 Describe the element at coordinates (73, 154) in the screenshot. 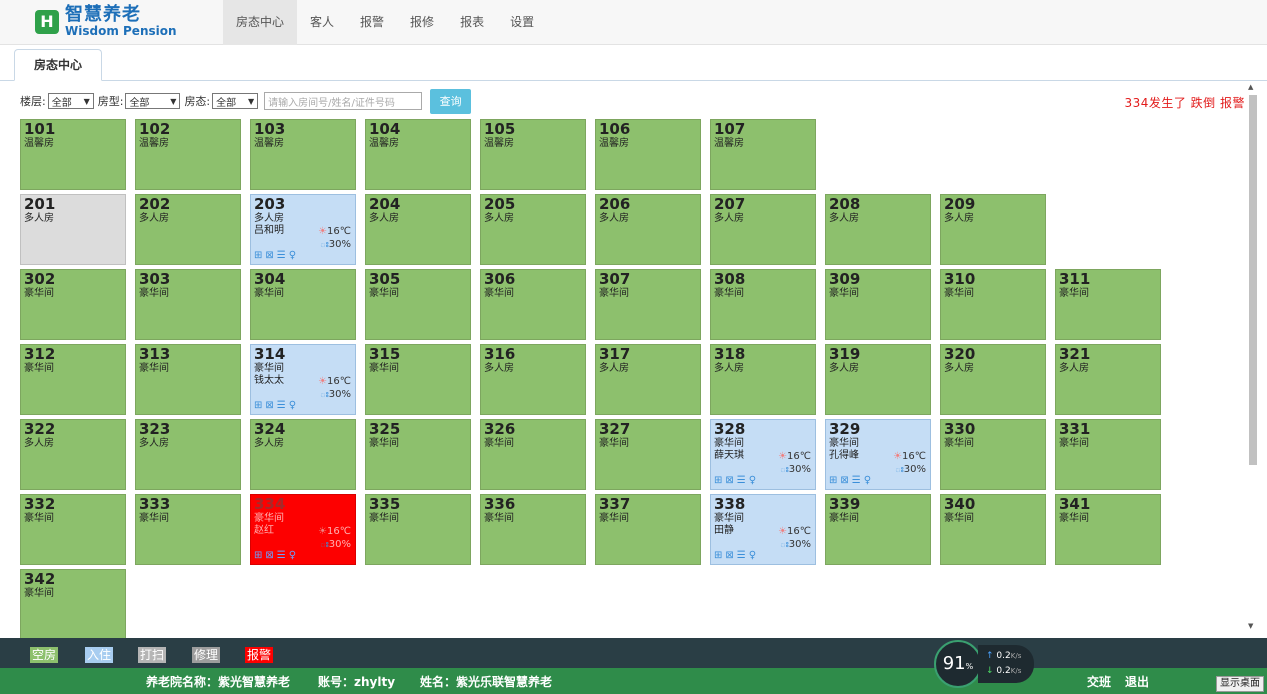

I see `room-tile-101: 101 温馨房` at that location.